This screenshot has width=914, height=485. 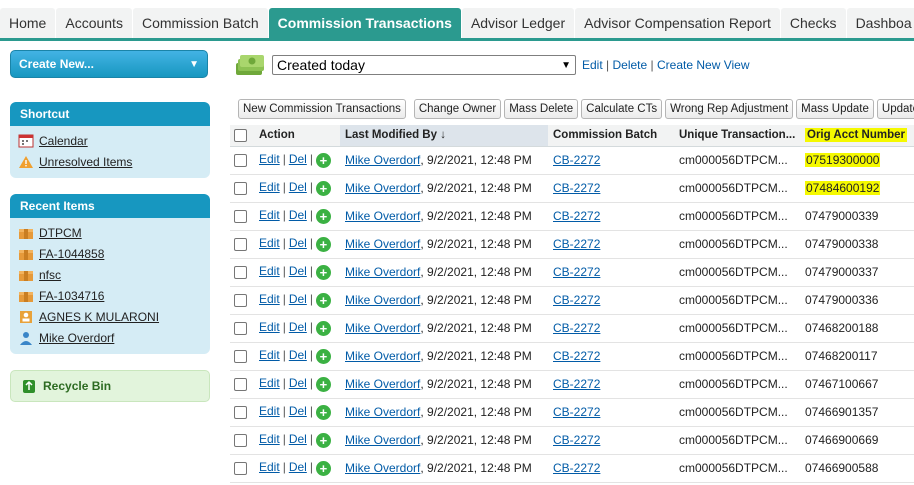 I want to click on sidebar-item-label: Mike Overdorf, so click(x=76, y=338).